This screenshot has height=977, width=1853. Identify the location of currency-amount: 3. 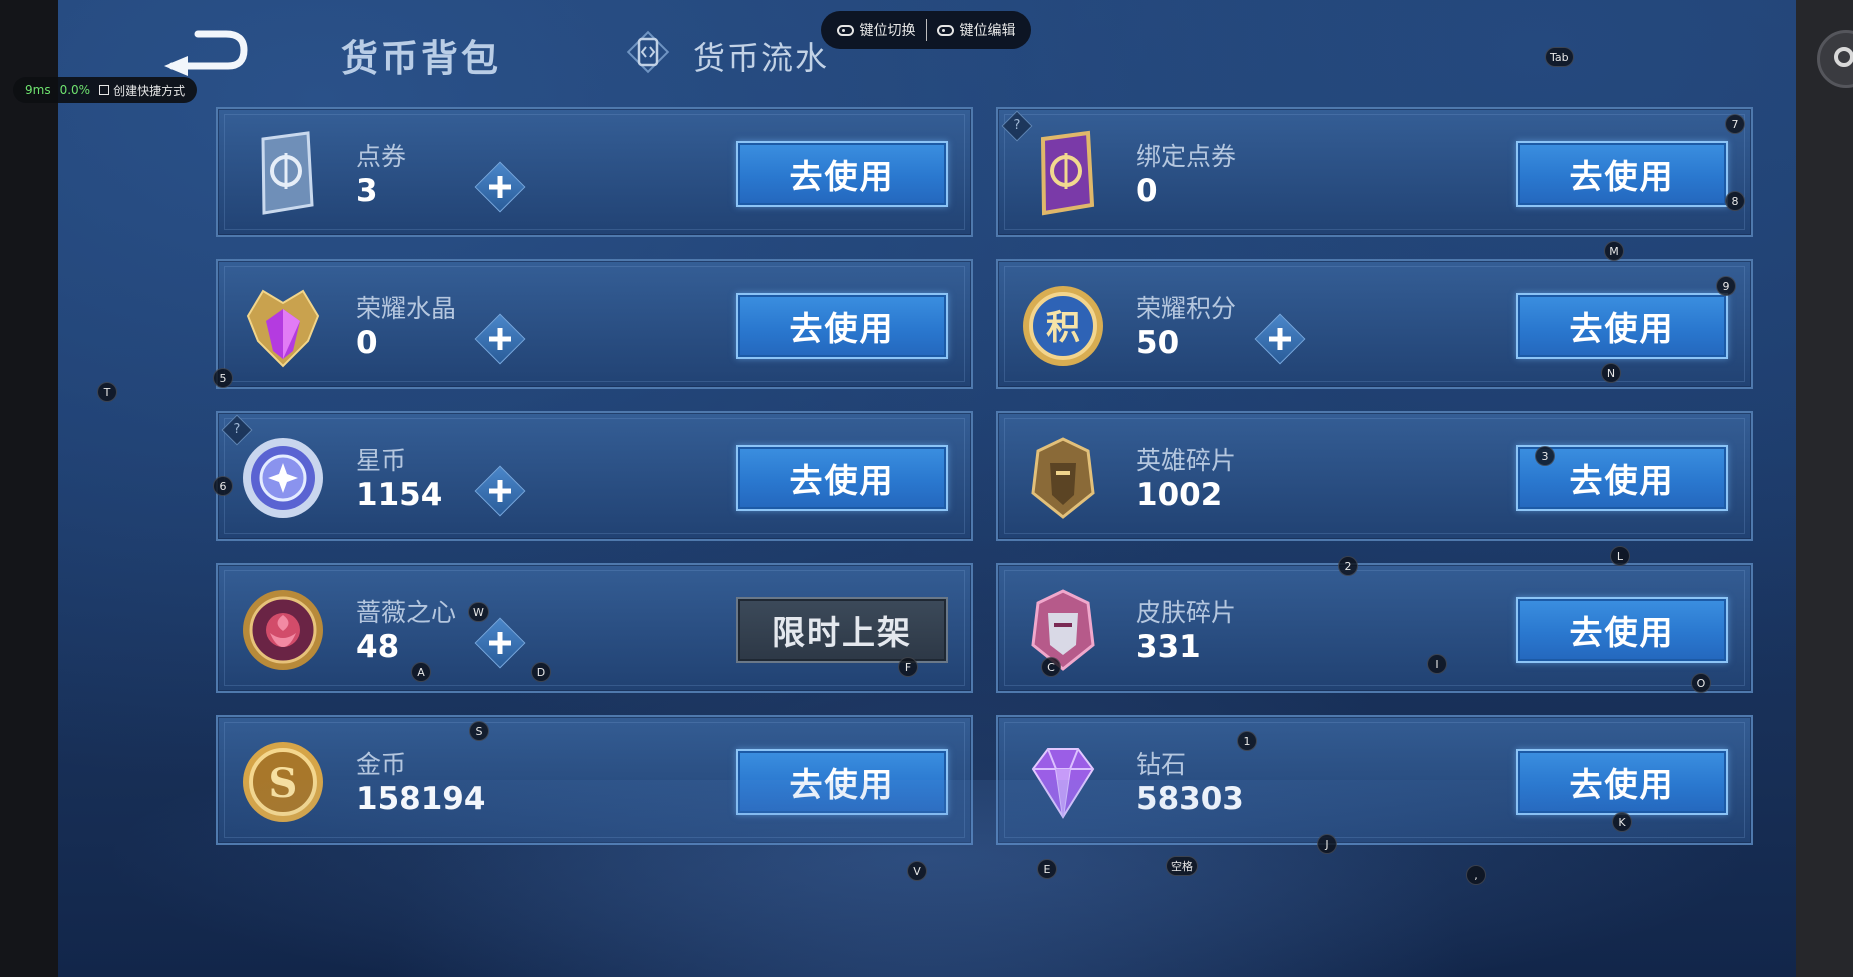
(367, 191).